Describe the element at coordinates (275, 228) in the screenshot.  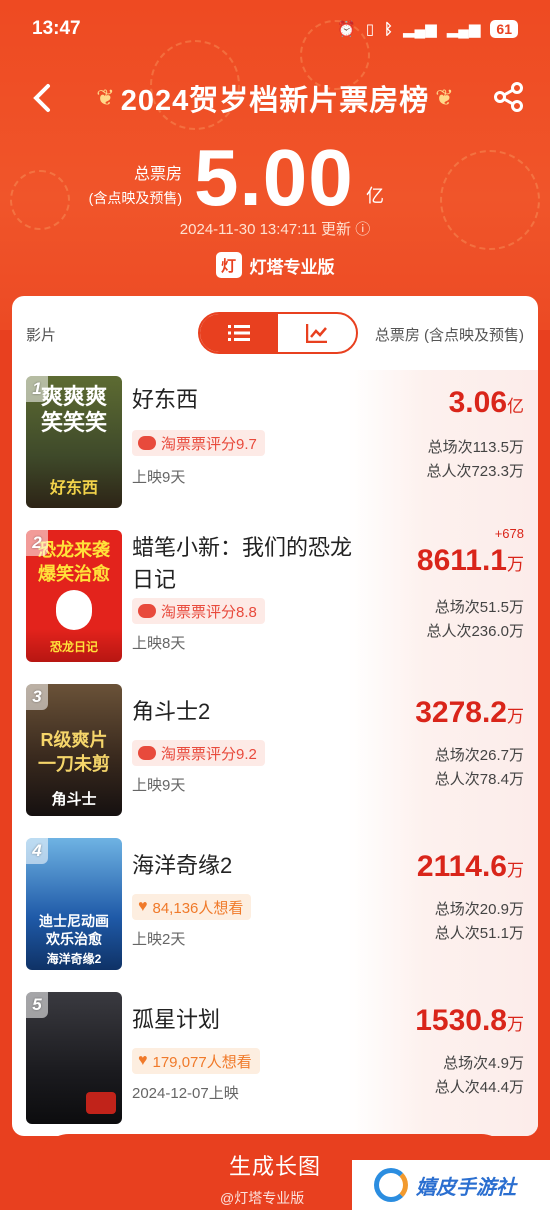
I see `update-time: 2024-11-30 13:47:11 更新 ⓘ` at that location.